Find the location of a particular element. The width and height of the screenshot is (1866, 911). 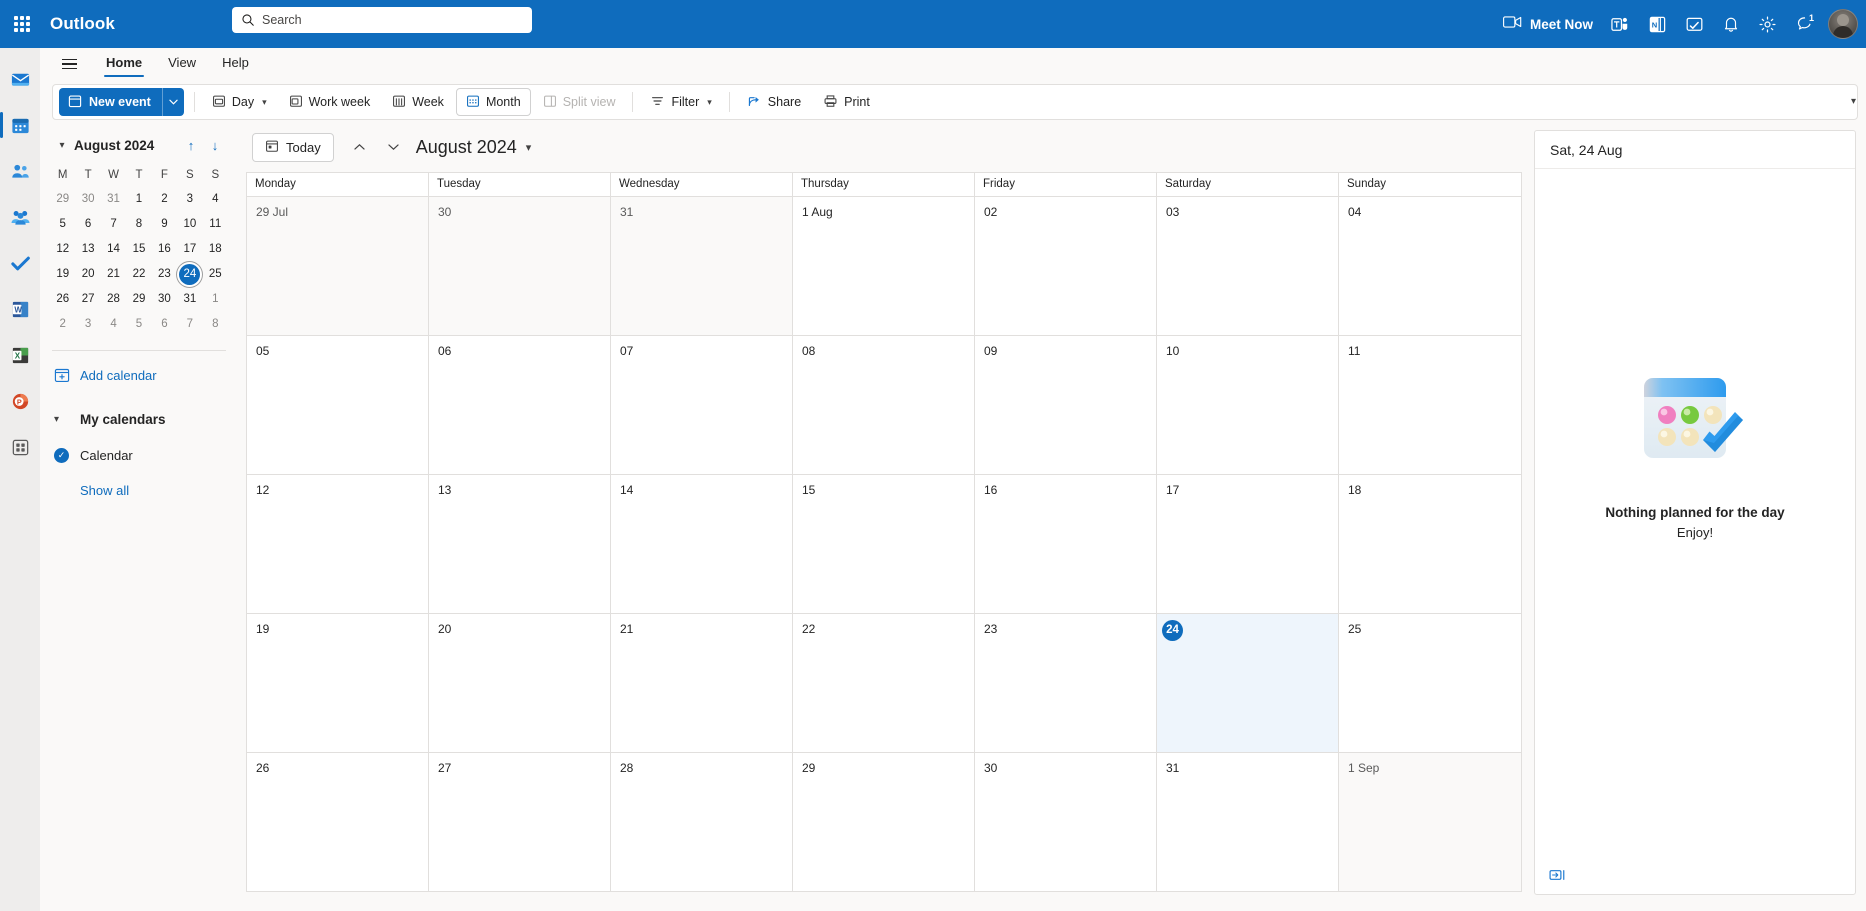

mini-calendar-day: 19 is located at coordinates (62, 274).